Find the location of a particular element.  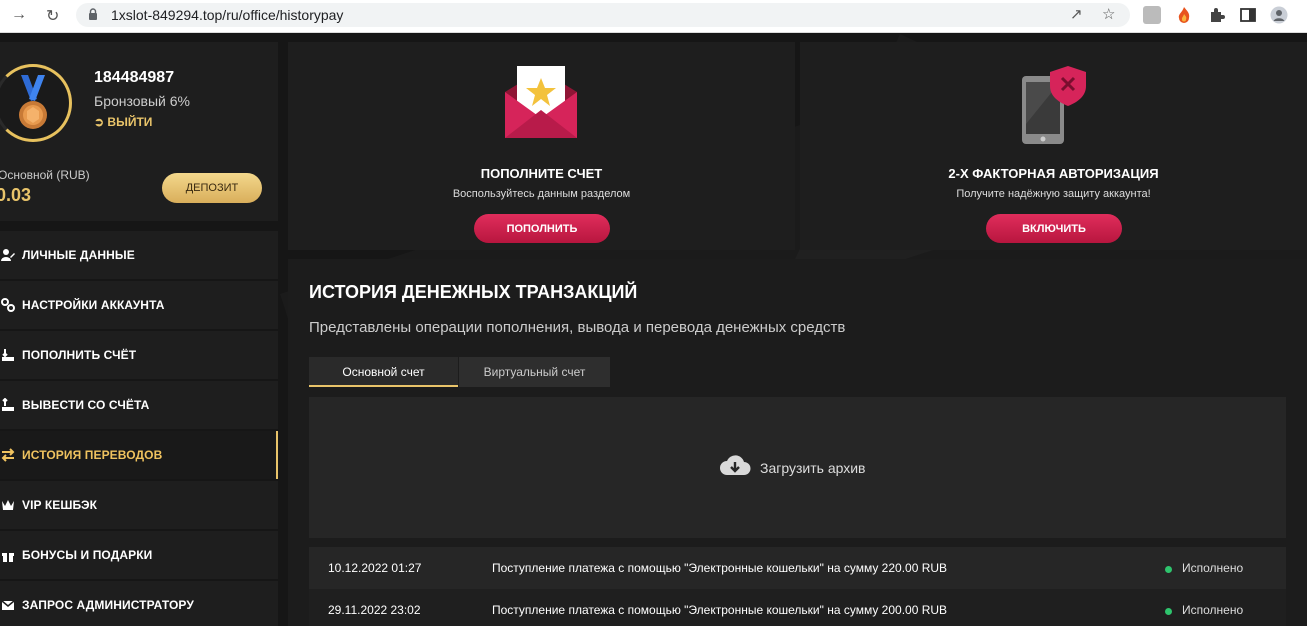

sidebar-item-label: VIP КЕШБЭК is located at coordinates (60, 505).